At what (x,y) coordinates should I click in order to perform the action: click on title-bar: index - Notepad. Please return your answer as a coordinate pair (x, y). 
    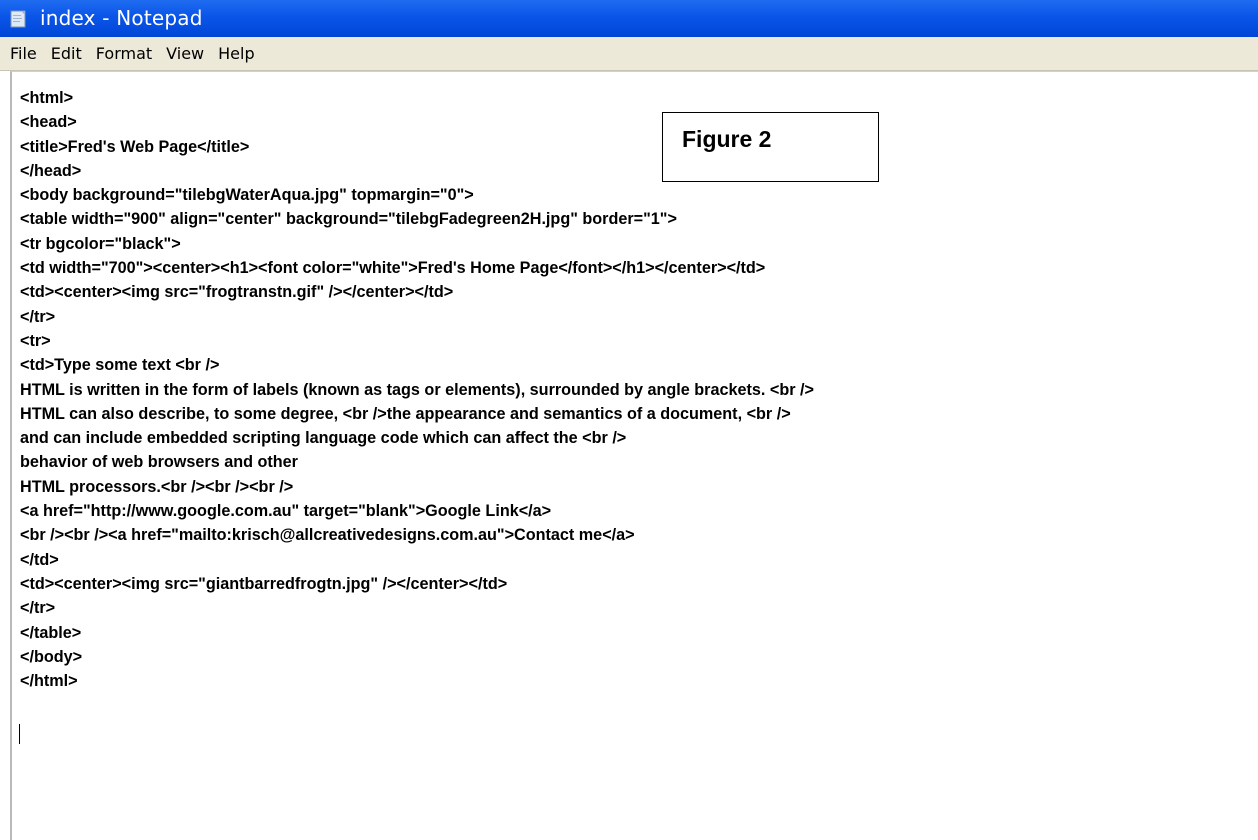
    Looking at the image, I should click on (629, 18).